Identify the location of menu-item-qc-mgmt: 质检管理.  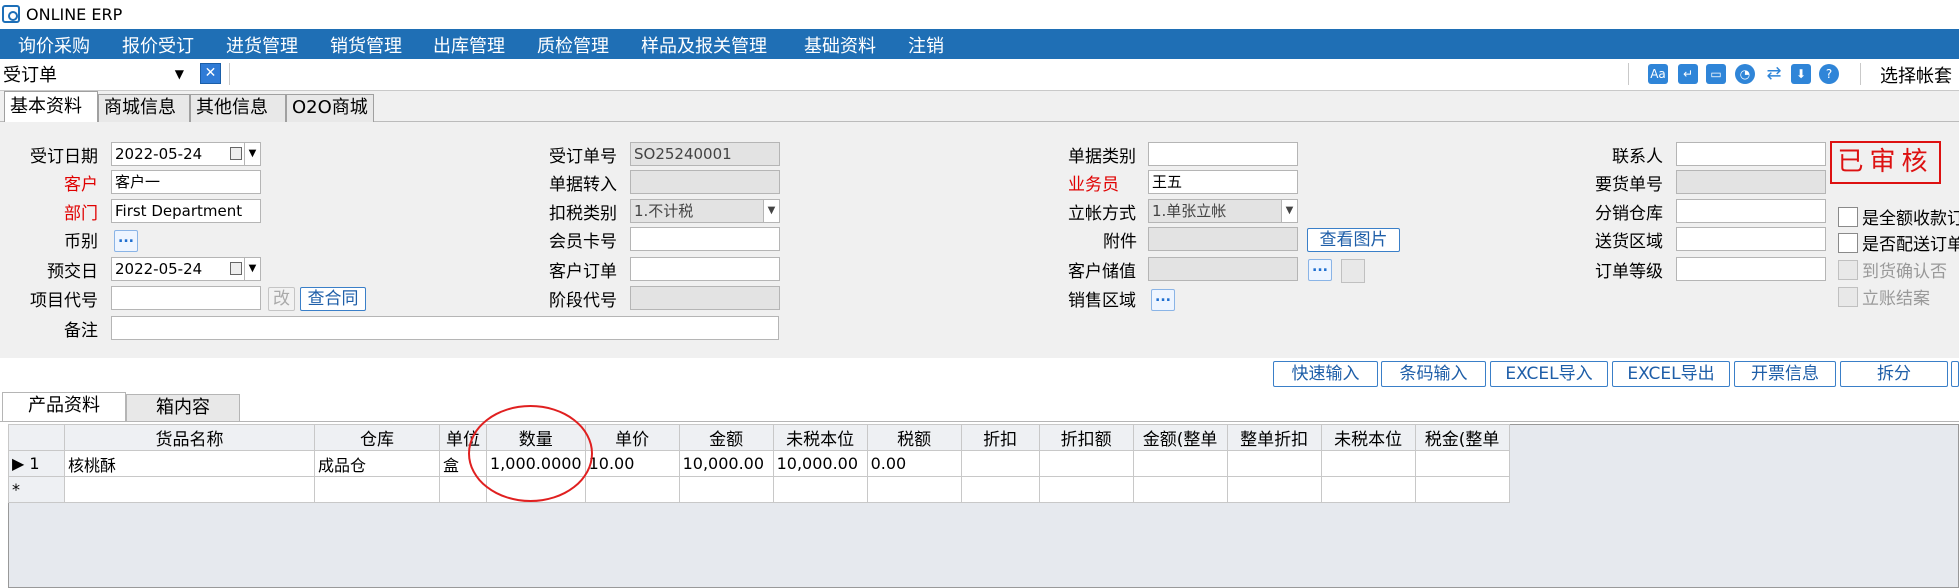
(573, 45).